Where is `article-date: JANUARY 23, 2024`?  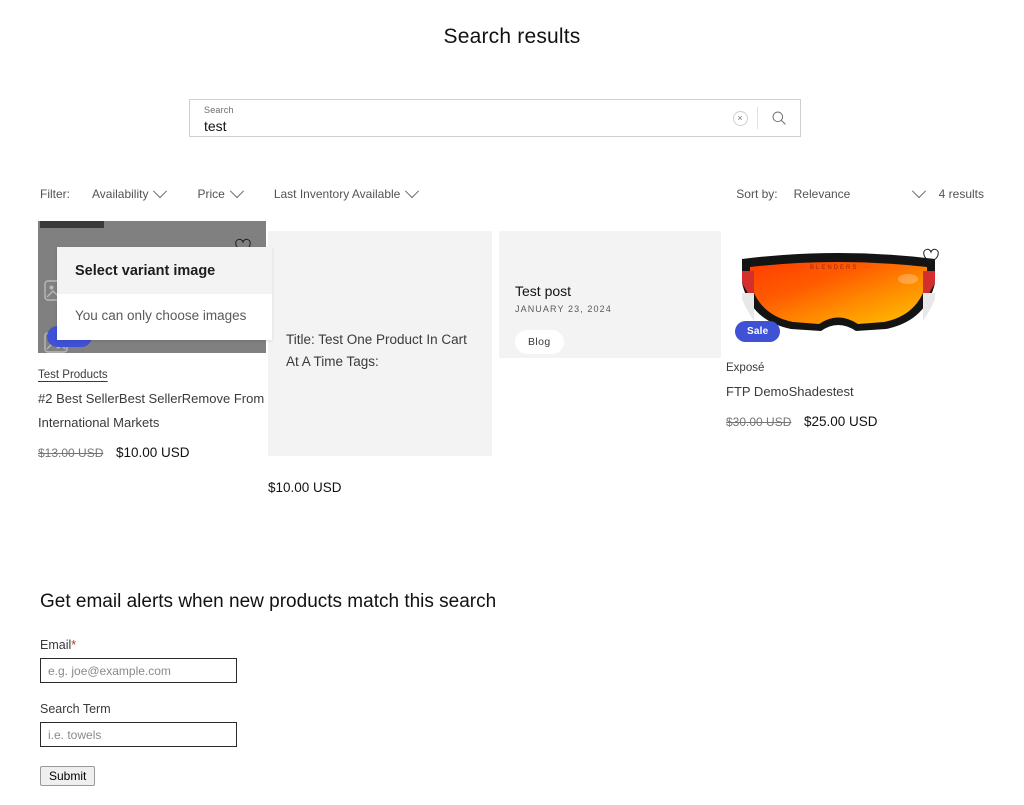 article-date: JANUARY 23, 2024 is located at coordinates (563, 309).